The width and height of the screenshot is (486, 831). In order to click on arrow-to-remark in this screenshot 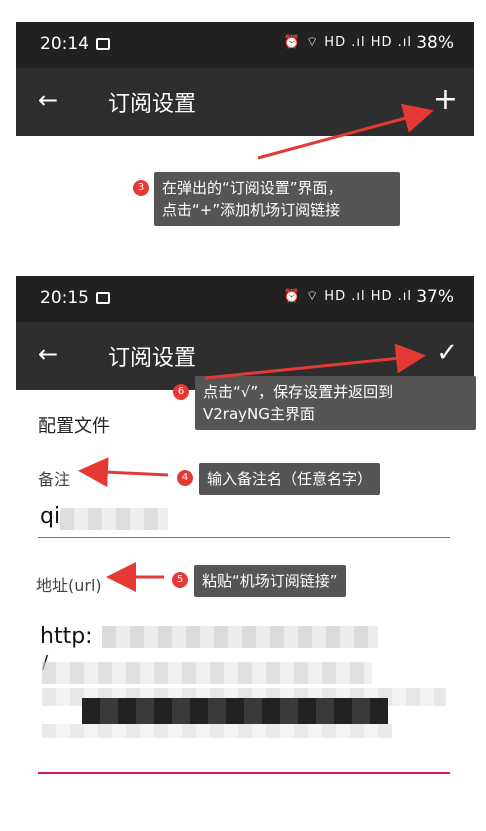, I will do `click(123, 472)`.